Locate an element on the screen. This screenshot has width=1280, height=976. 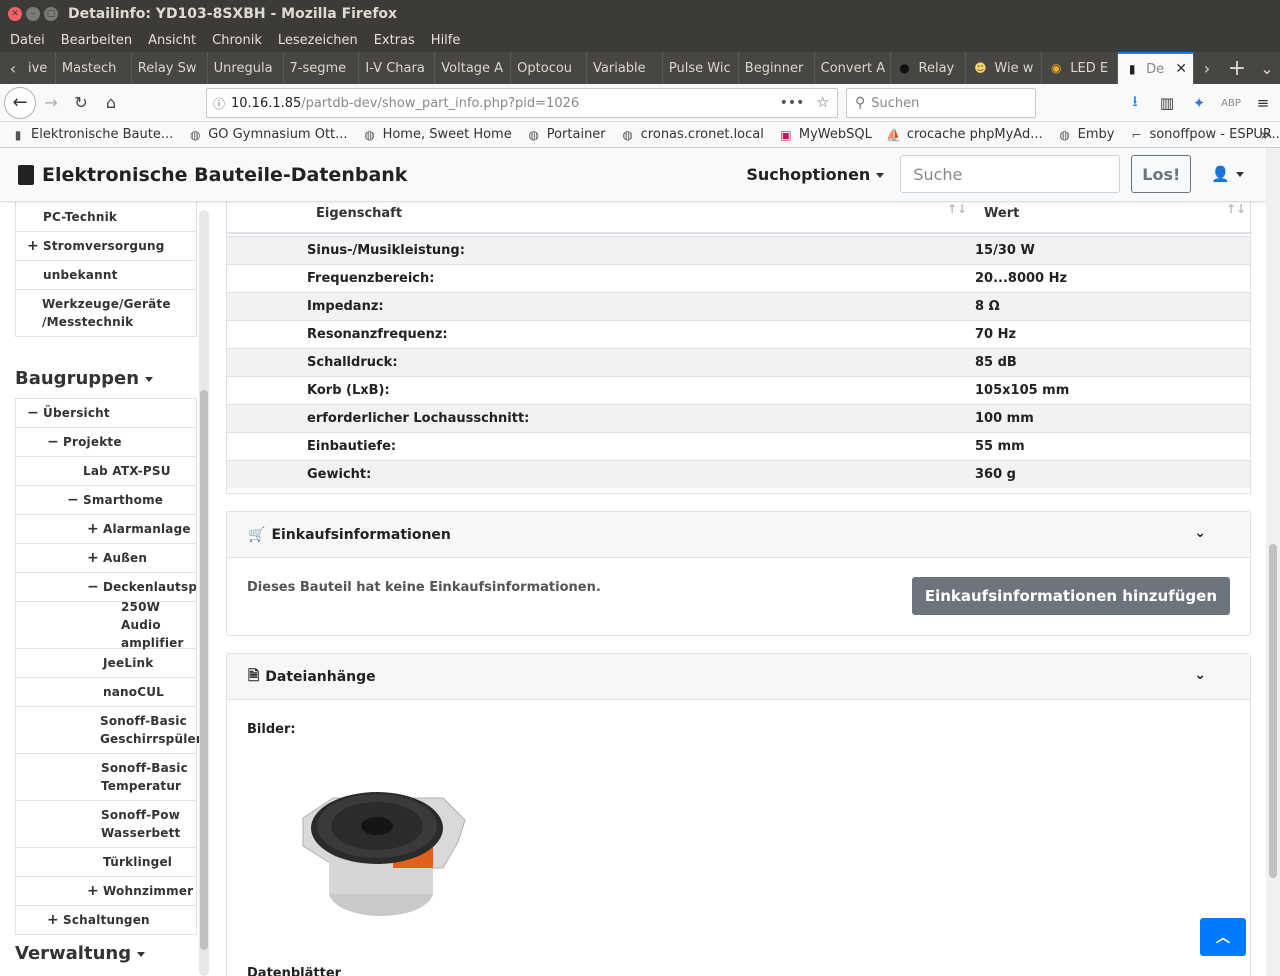
verwaltung-heading: Verwaltung is located at coordinates (80, 953).